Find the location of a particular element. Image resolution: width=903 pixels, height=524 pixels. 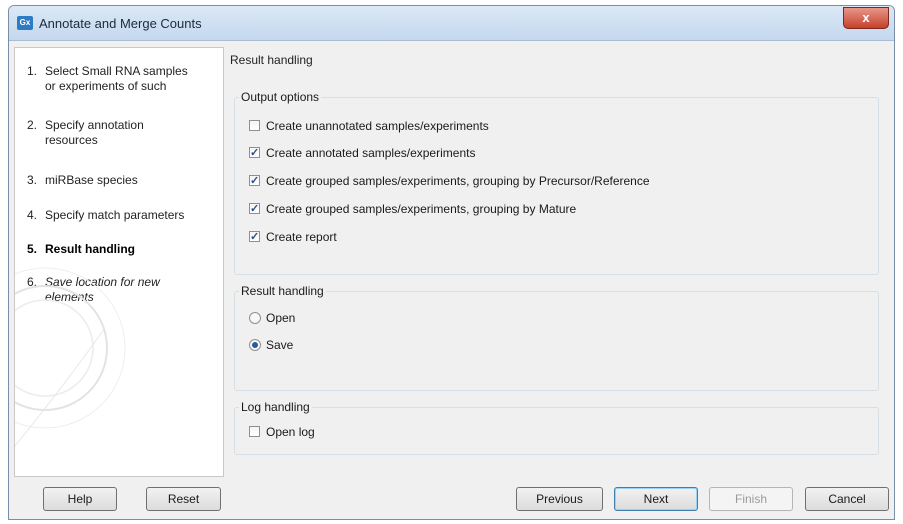

step-number: 4. is located at coordinates (32, 215).